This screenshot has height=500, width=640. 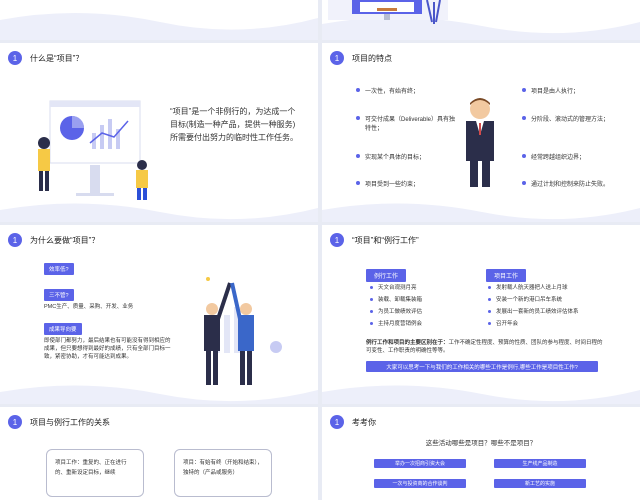 I want to click on businessman-illustration, so click(x=480, y=142).